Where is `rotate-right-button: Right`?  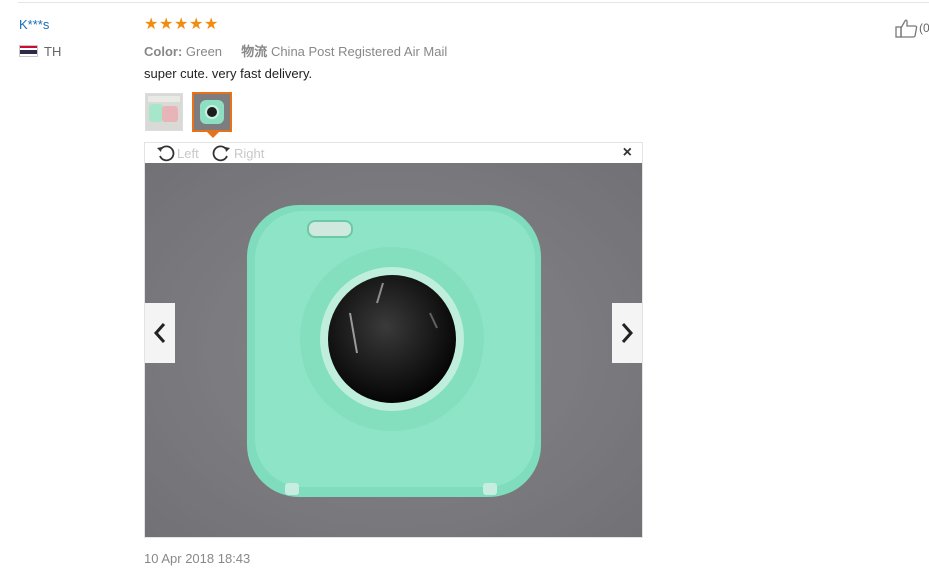
rotate-right-button: Right is located at coordinates (237, 153).